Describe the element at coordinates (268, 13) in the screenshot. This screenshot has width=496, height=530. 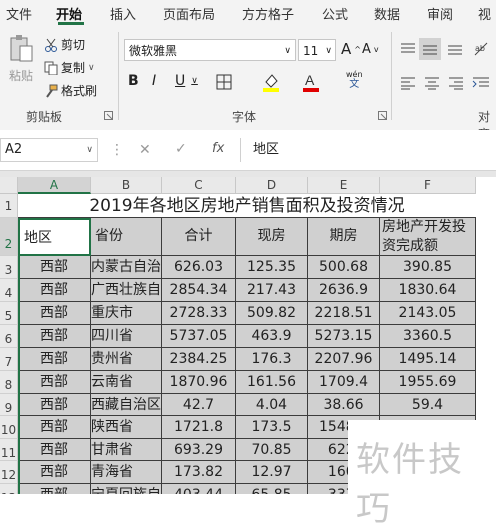
I see `tab-fangfang: 方方格子` at that location.